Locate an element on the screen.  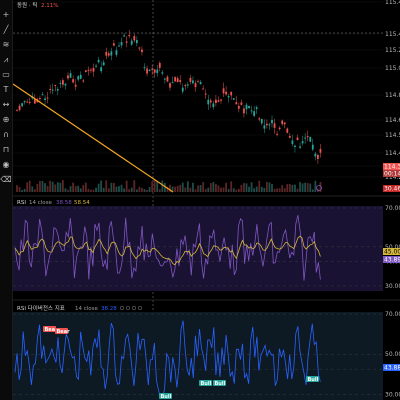
rsi-tag-a: 45.00 is located at coordinates (391, 252).